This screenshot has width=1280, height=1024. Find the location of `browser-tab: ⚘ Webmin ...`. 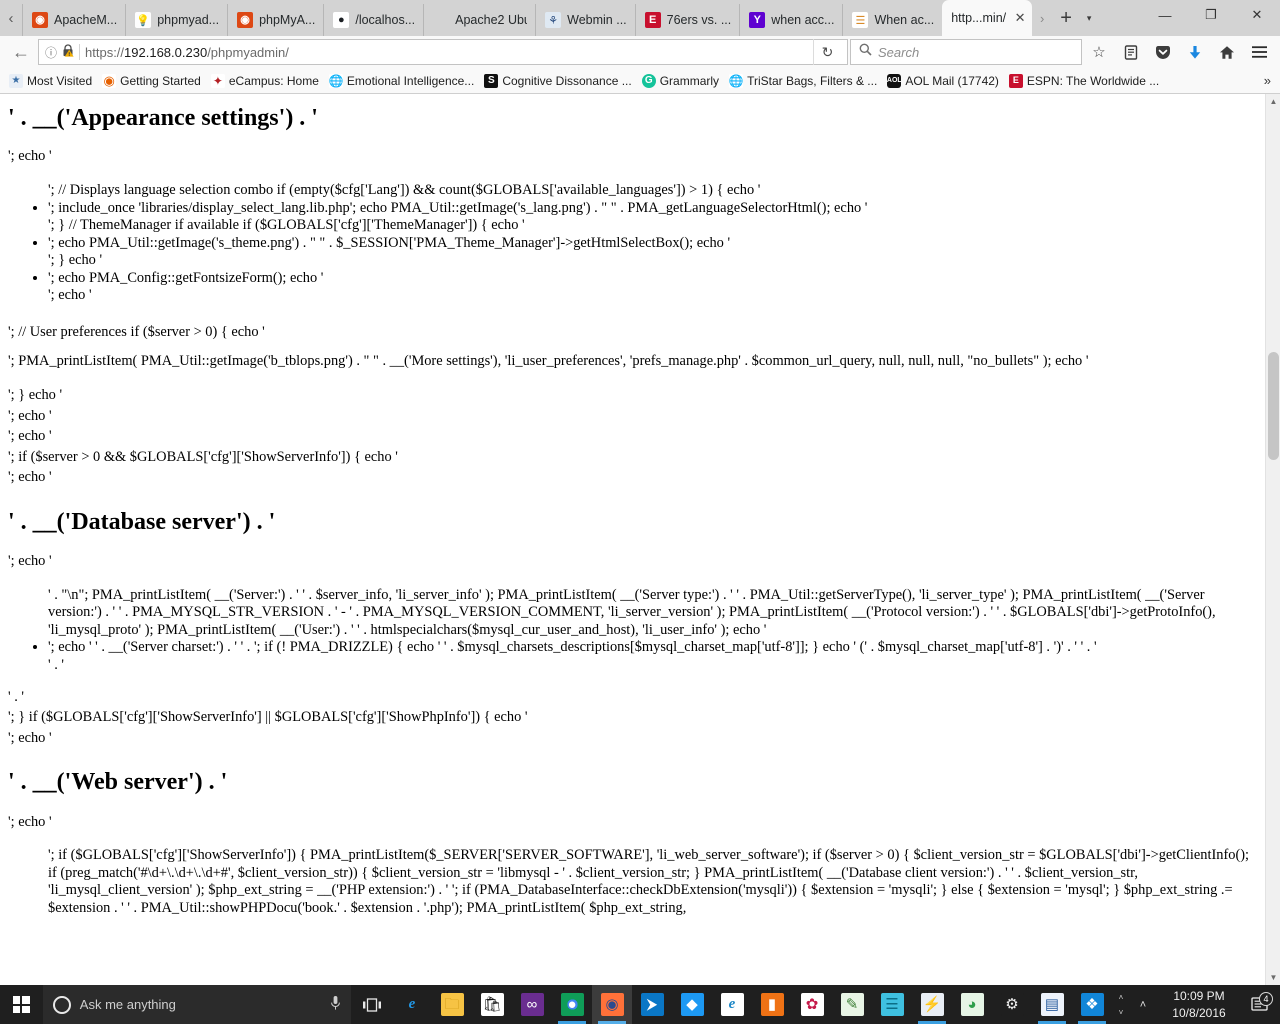

browser-tab: ⚘ Webmin ... is located at coordinates (585, 20).